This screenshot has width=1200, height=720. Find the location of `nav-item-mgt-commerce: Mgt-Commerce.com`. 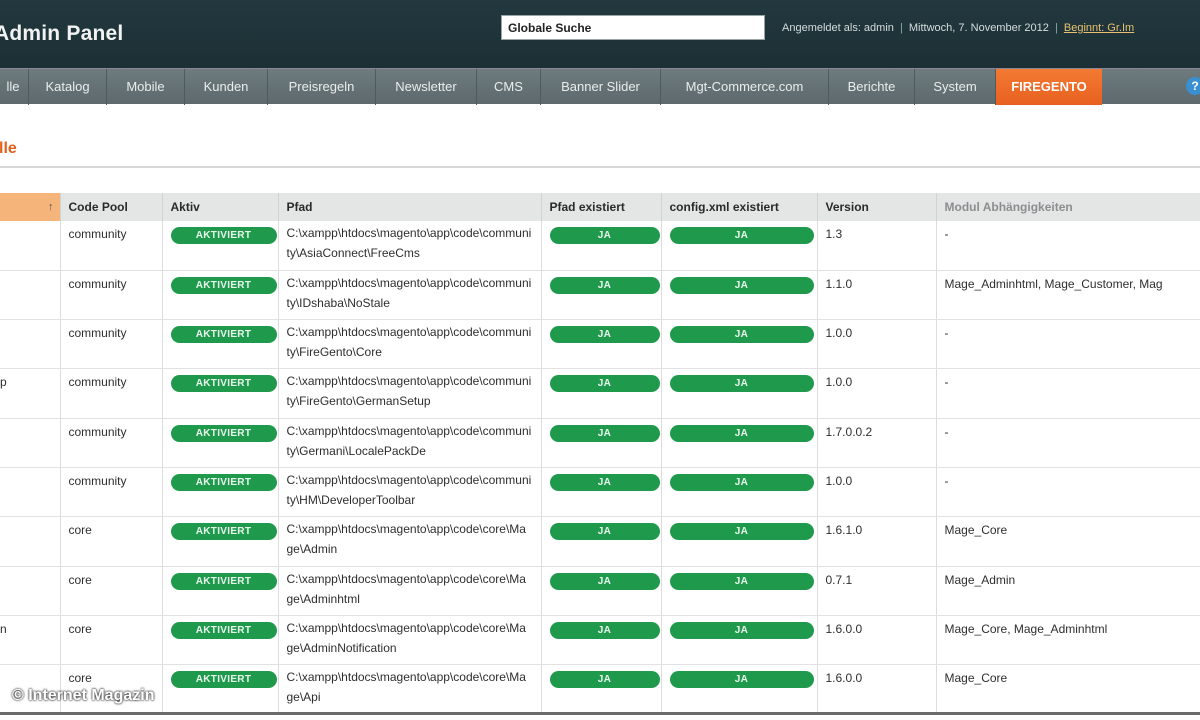

nav-item-mgt-commerce: Mgt-Commerce.com is located at coordinates (745, 87).